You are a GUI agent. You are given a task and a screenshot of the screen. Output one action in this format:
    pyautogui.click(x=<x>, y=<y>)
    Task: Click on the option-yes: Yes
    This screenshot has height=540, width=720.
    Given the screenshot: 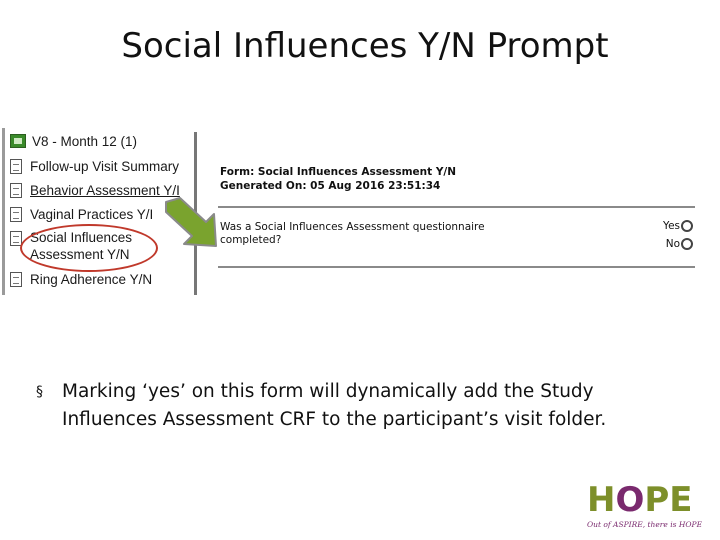 What is the action you would take?
    pyautogui.click(x=678, y=226)
    